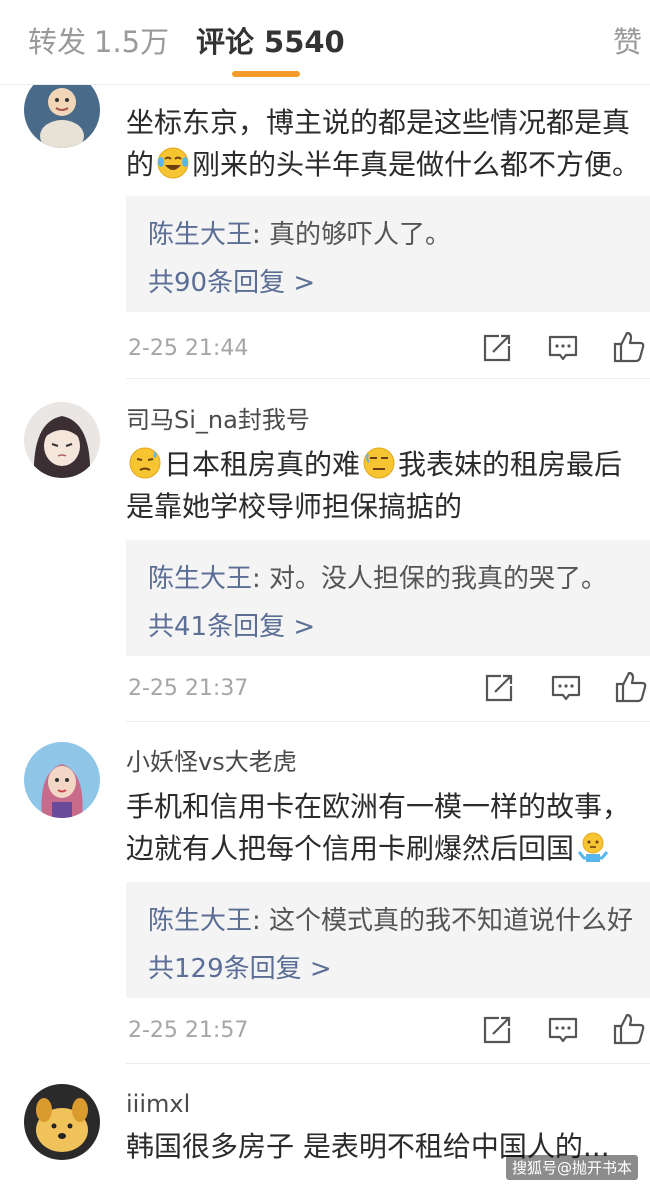  What do you see at coordinates (350, 848) in the screenshot?
I see `comment-text-segment: 边就有人把每个信用卡刷爆然后回国` at bounding box center [350, 848].